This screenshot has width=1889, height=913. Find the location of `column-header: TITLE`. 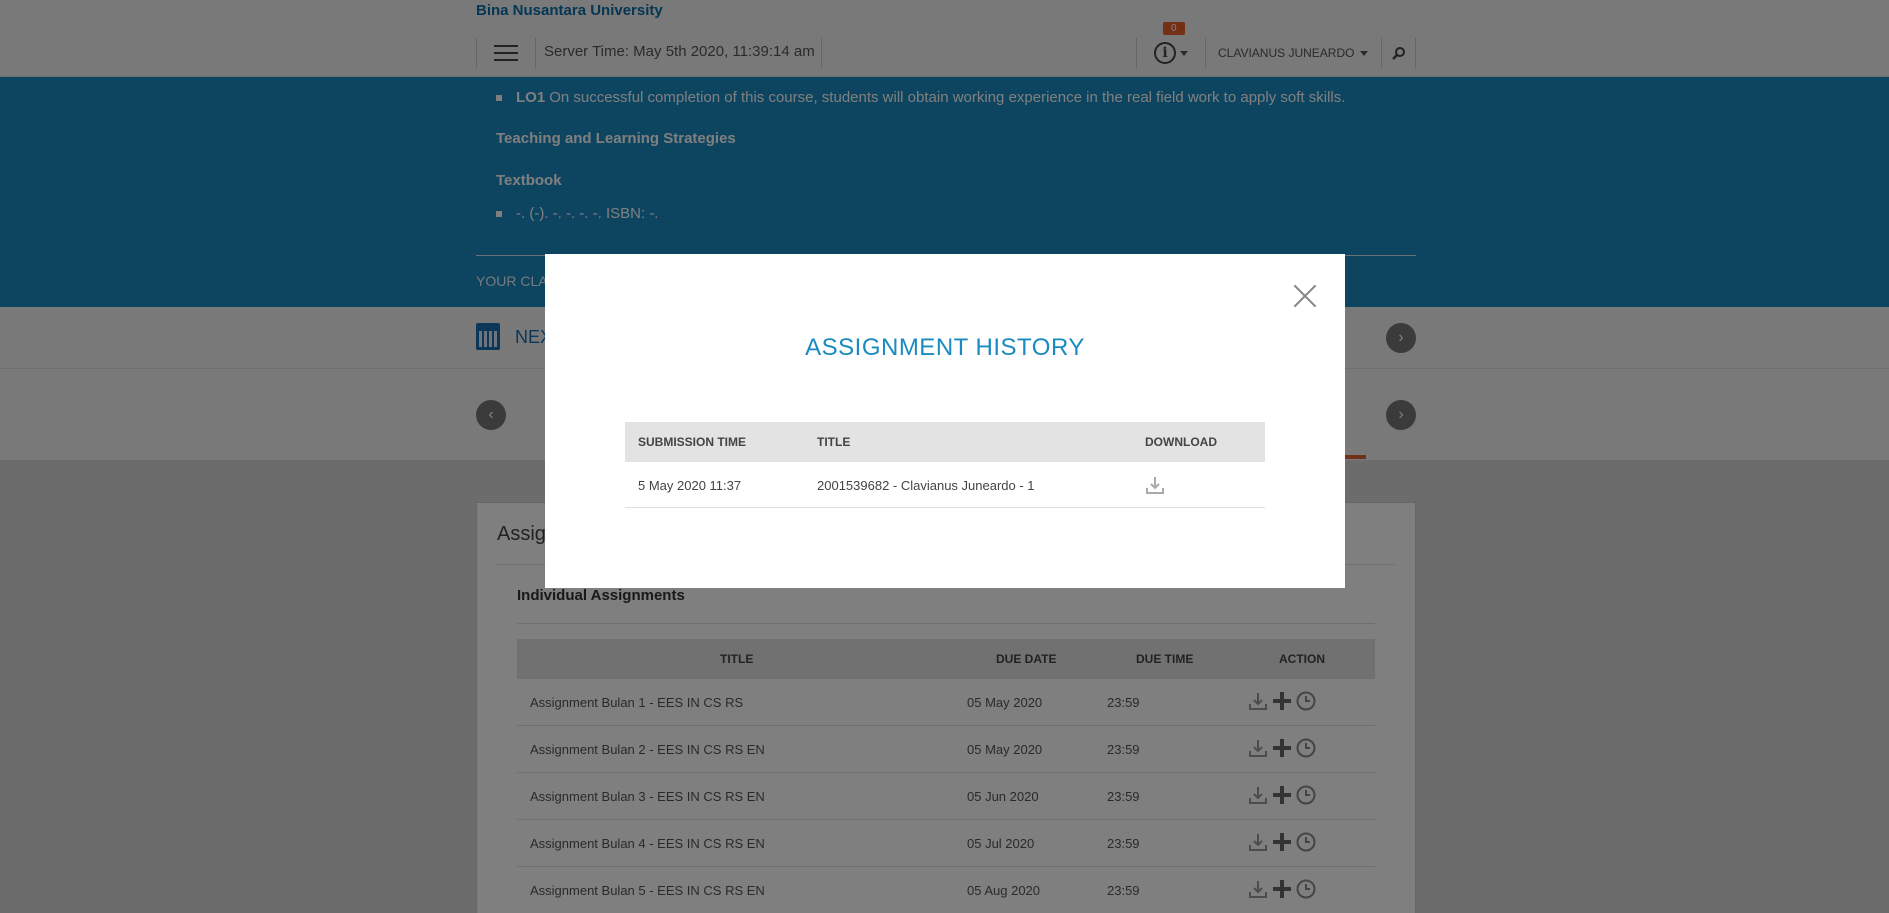

column-header: TITLE is located at coordinates (834, 442).